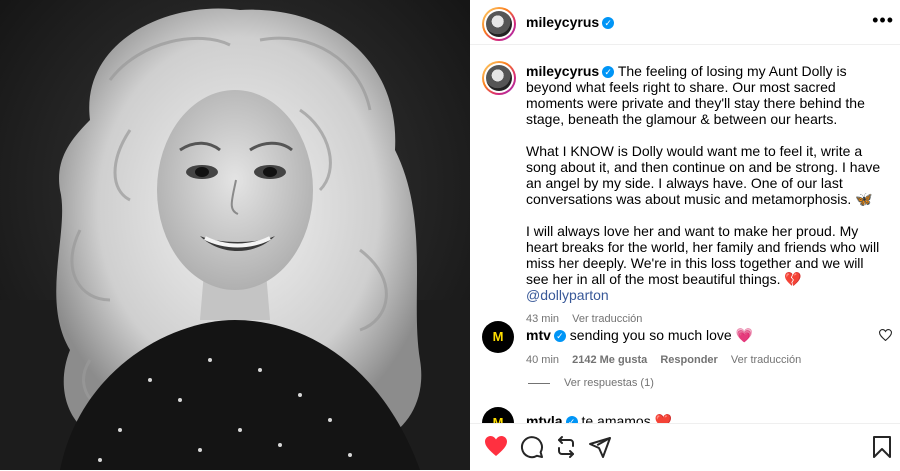  Describe the element at coordinates (532, 449) in the screenshot. I see `comment-icon` at that location.